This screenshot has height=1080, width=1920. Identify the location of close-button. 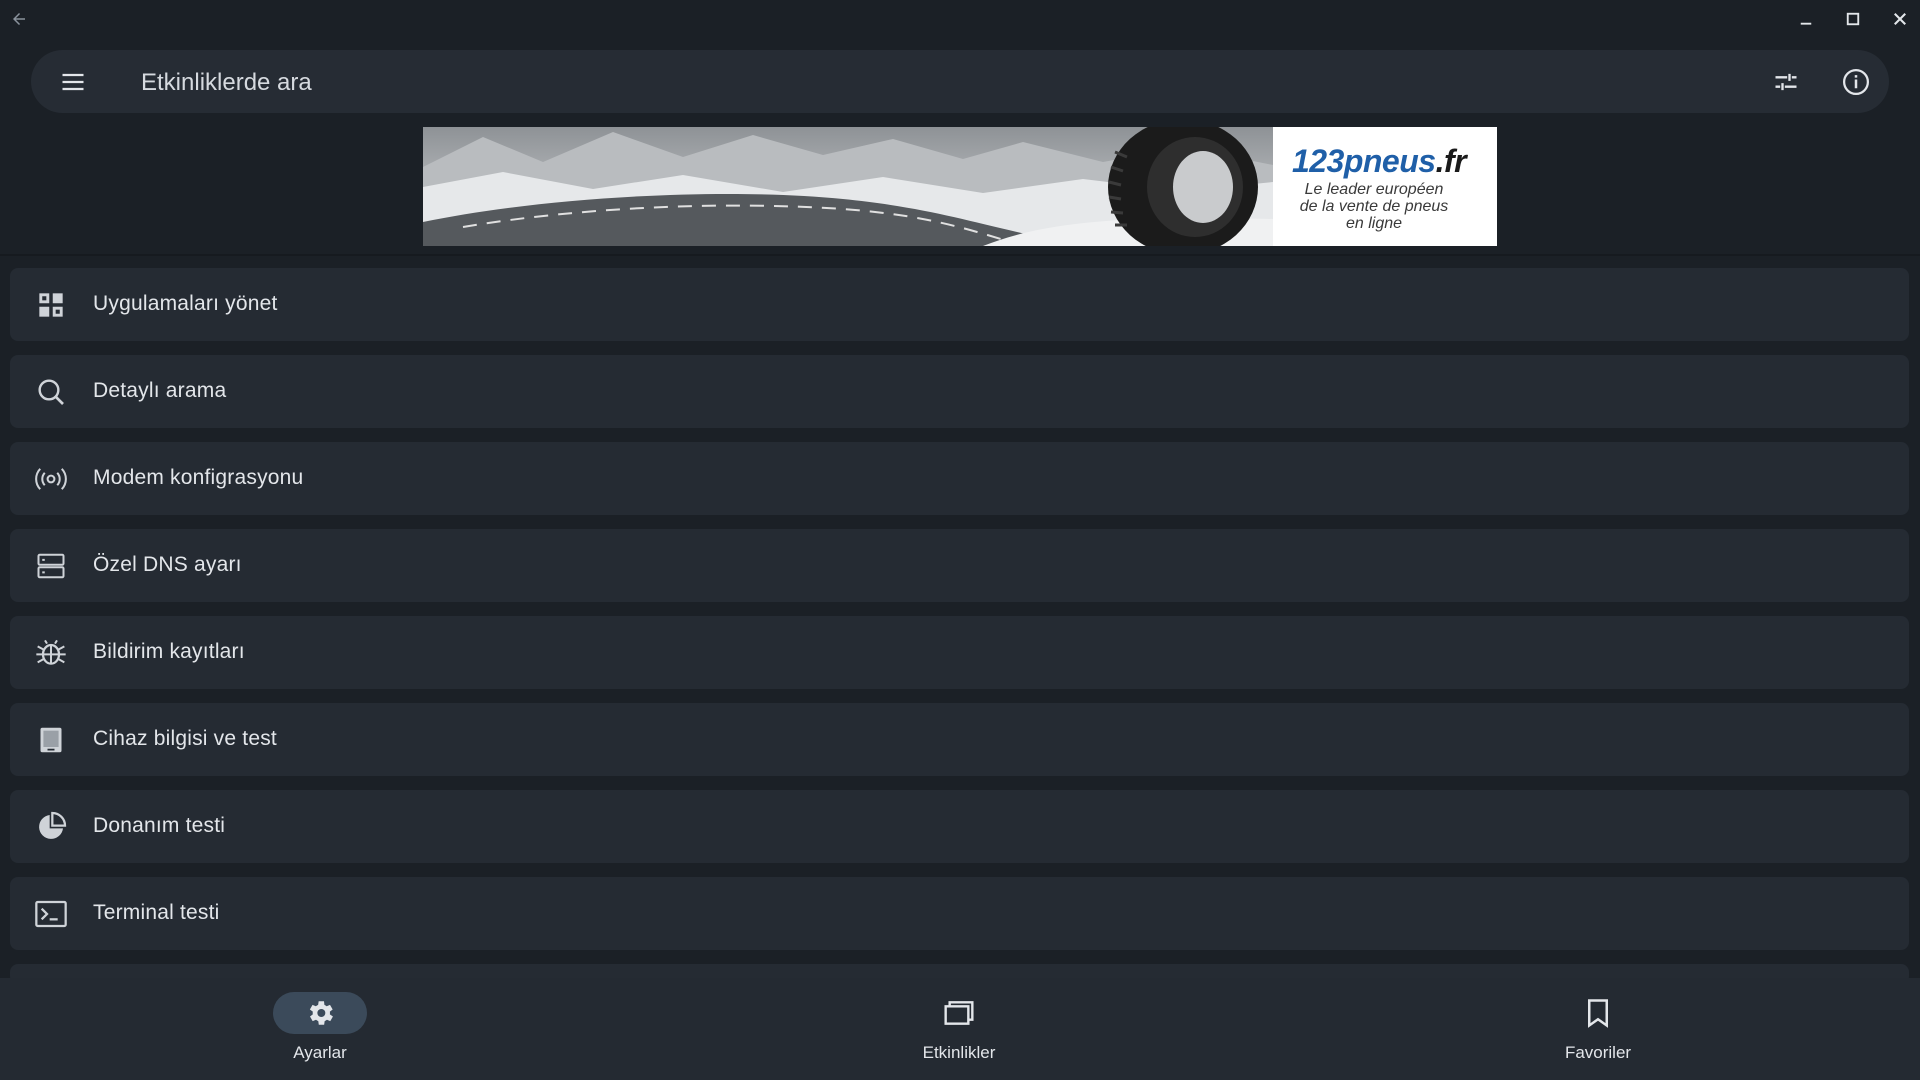
(1900, 19).